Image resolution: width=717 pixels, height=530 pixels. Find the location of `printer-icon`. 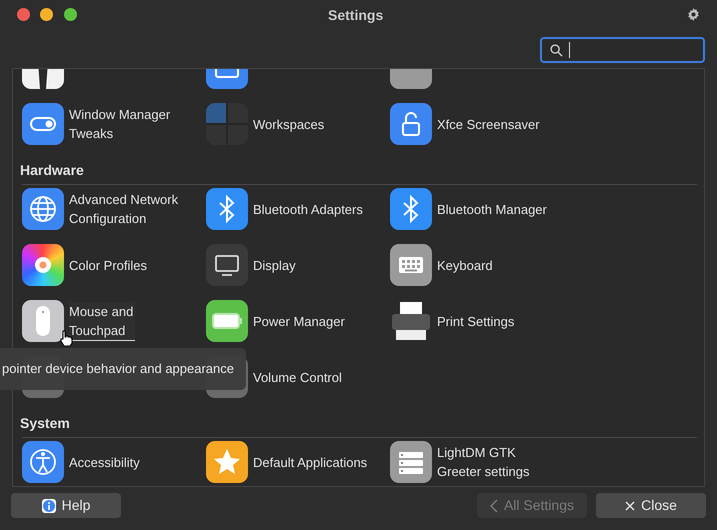

printer-icon is located at coordinates (411, 321).